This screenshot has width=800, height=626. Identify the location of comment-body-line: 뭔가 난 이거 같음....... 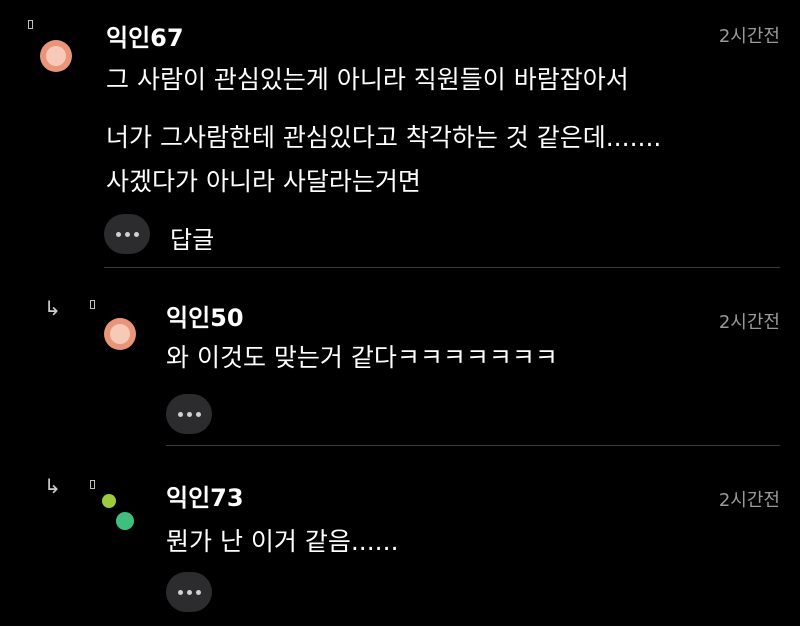
(282, 541).